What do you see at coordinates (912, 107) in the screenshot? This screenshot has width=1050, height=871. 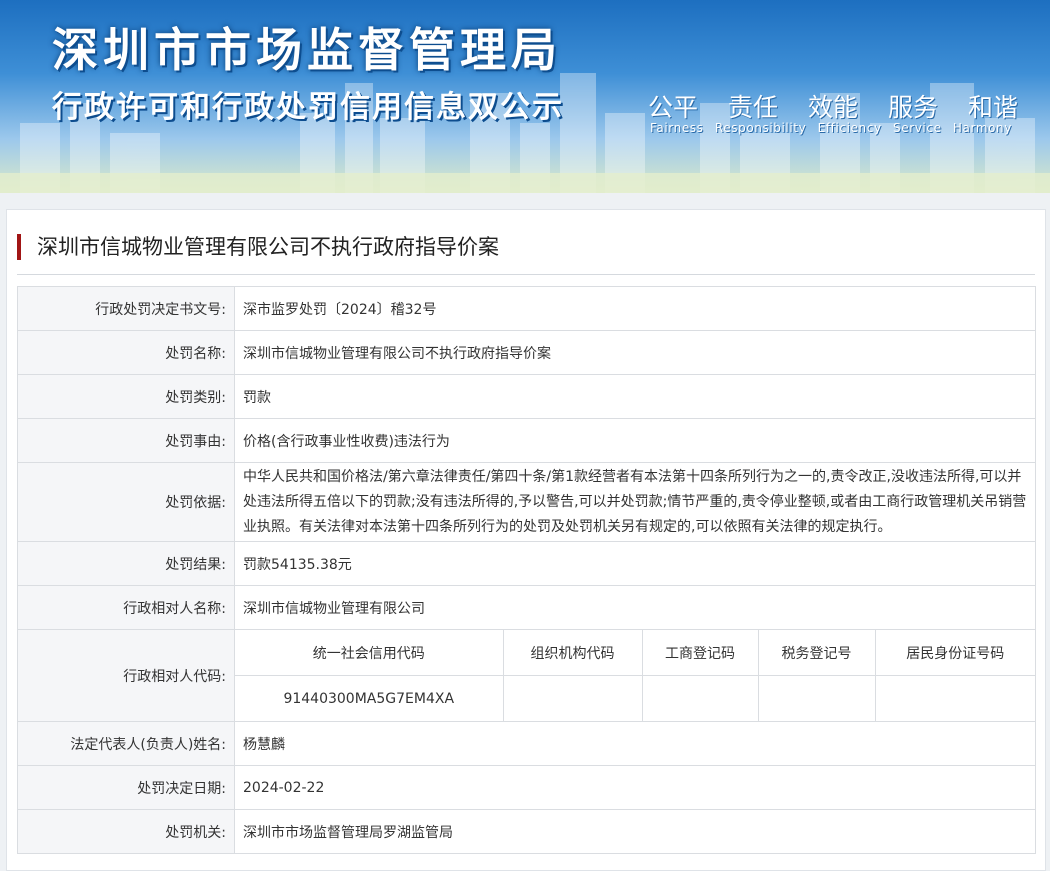 I see `slogan-cn-item: 服务` at bounding box center [912, 107].